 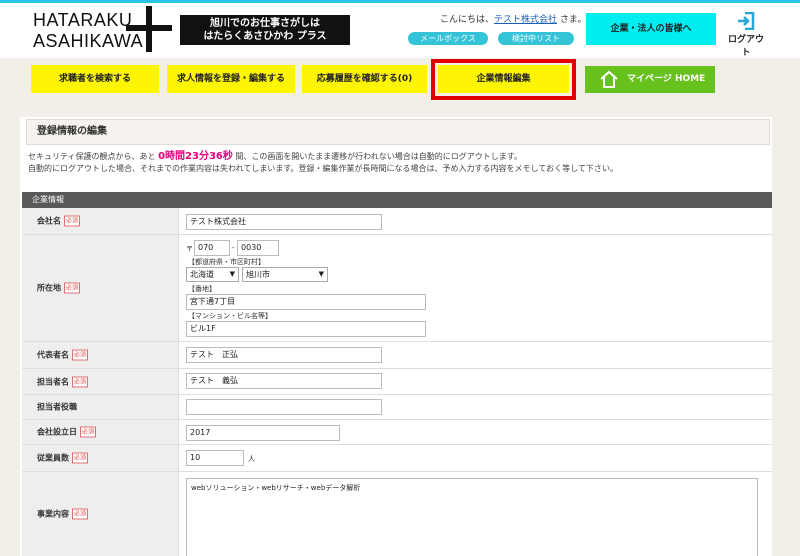 What do you see at coordinates (265, 30) in the screenshot?
I see `logo-tagline: 旭川でのお仕事さがしは はたらくあさひかわ プラス` at bounding box center [265, 30].